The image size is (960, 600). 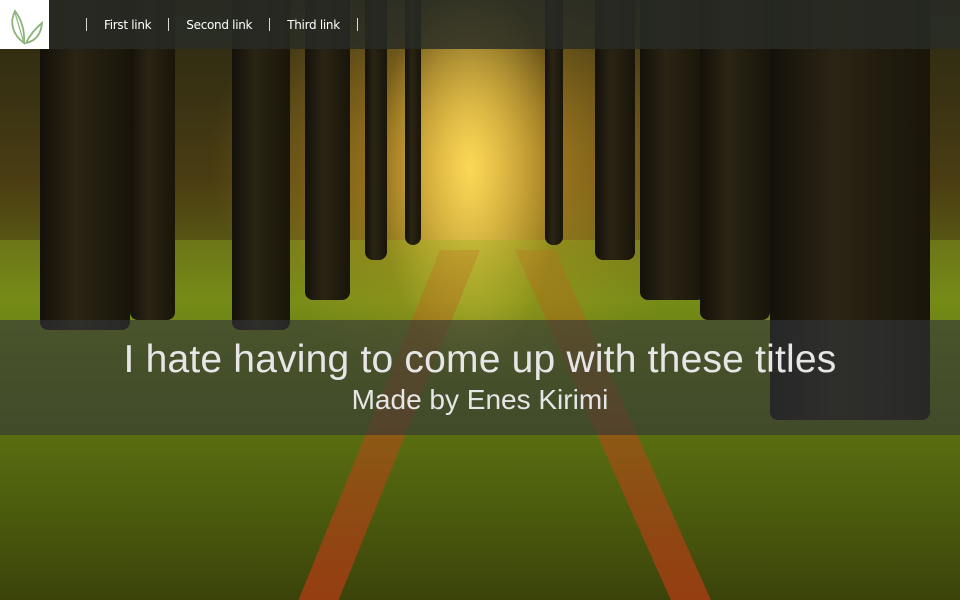 What do you see at coordinates (313, 25) in the screenshot?
I see `nav-link-third: Third link` at bounding box center [313, 25].